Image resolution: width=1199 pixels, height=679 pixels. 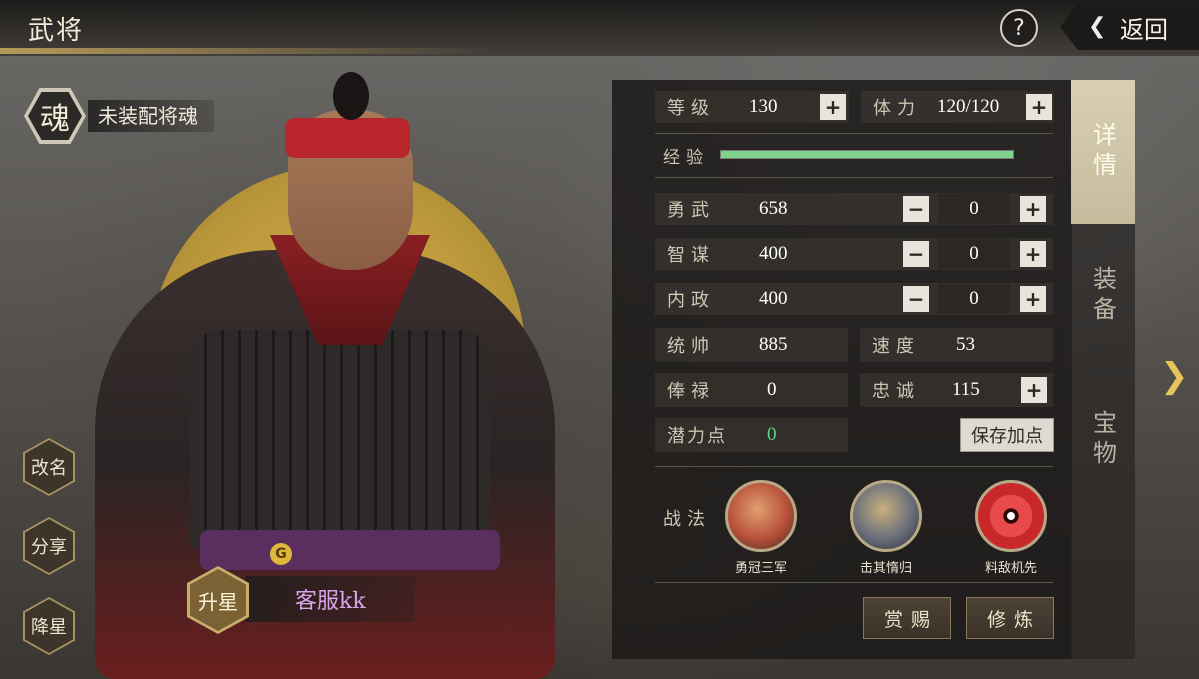 I want to click on train-button: 修炼, so click(x=1010, y=618).